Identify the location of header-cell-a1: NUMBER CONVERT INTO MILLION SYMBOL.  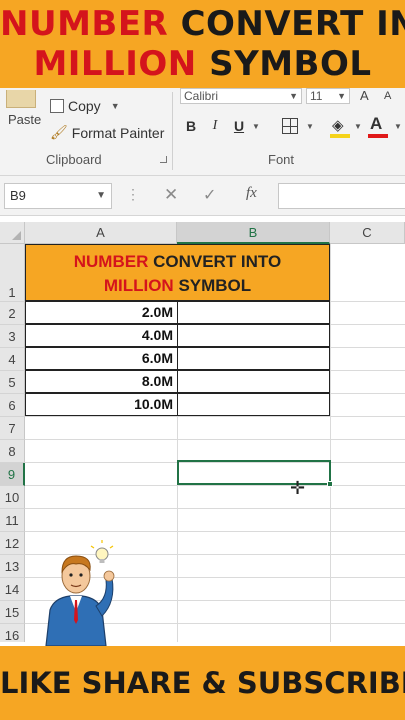
(177, 272).